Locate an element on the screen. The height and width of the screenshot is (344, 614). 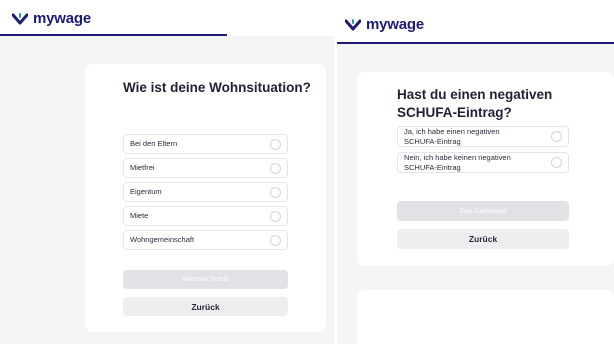
option-label: Miete is located at coordinates (139, 215).